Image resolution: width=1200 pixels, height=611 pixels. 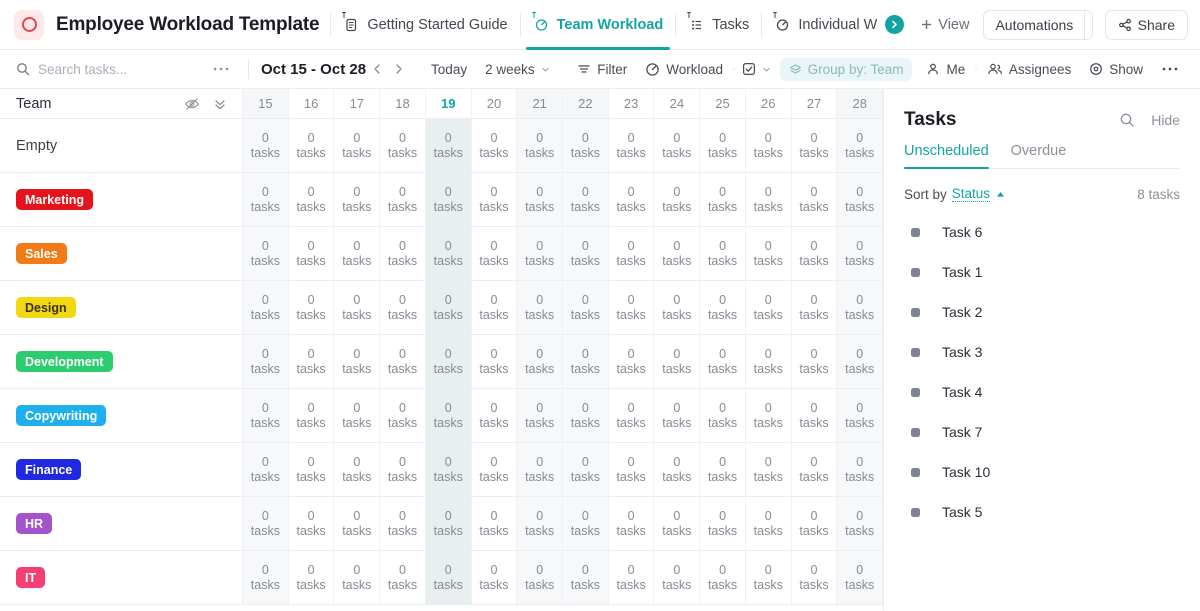 What do you see at coordinates (1116, 69) in the screenshot?
I see `show-button: Show` at bounding box center [1116, 69].